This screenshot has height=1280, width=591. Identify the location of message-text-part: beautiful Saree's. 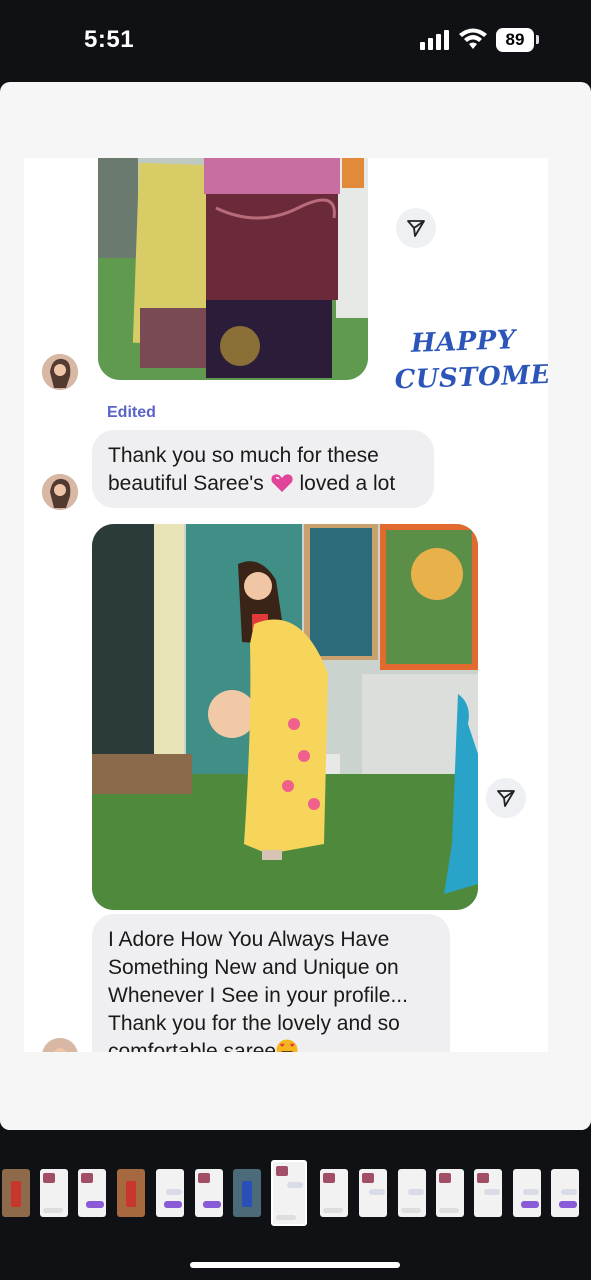
(186, 483).